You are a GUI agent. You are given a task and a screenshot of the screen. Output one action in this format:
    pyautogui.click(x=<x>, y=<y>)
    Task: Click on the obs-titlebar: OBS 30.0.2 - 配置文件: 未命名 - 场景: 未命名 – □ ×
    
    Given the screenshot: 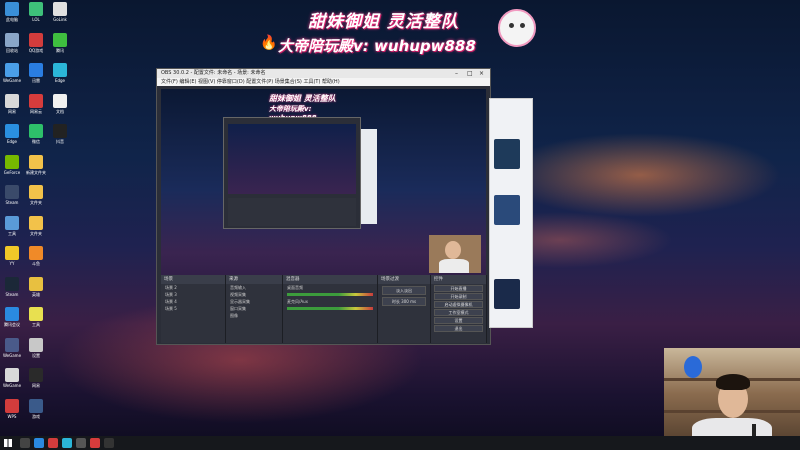 What is the action you would take?
    pyautogui.click(x=323, y=73)
    